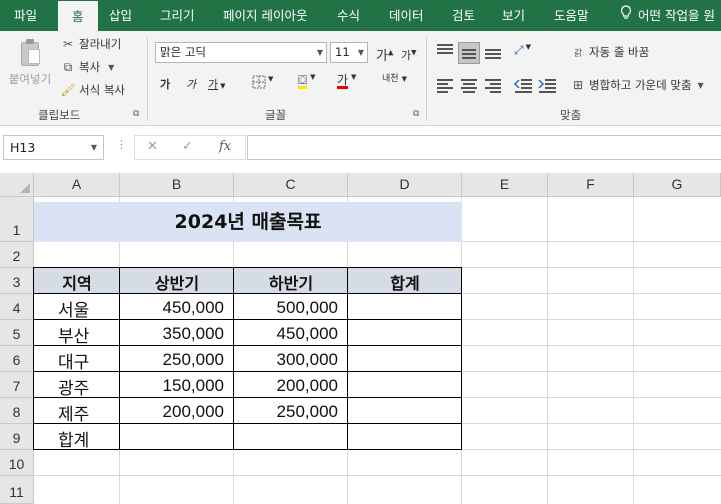 This screenshot has height=504, width=721. What do you see at coordinates (701, 85) in the screenshot?
I see `merge-dropdown-icon: ▼` at bounding box center [701, 85].